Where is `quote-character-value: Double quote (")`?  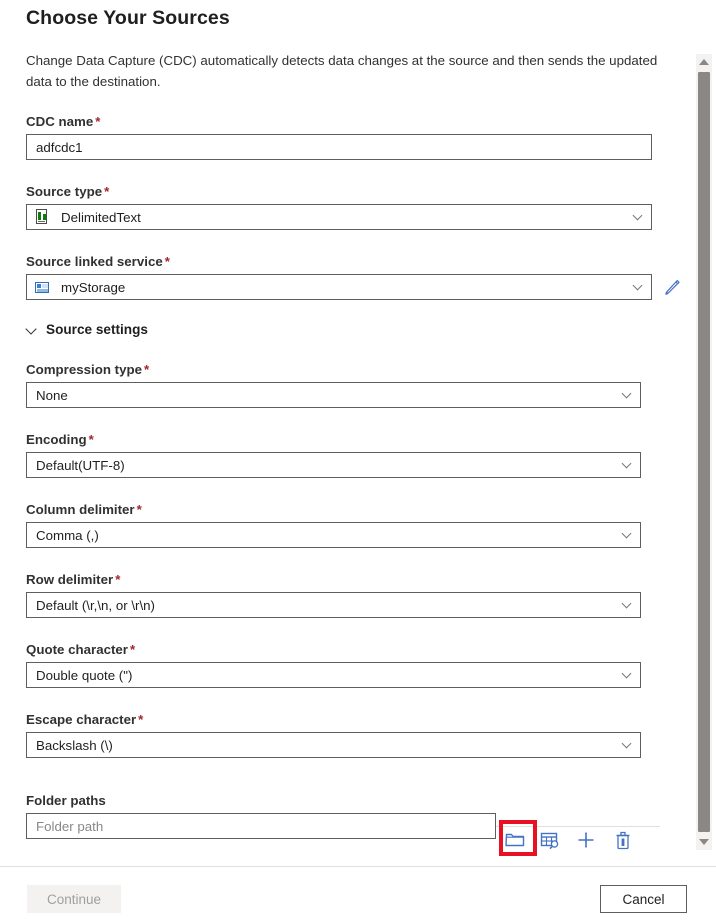 quote-character-value: Double quote (") is located at coordinates (84, 675).